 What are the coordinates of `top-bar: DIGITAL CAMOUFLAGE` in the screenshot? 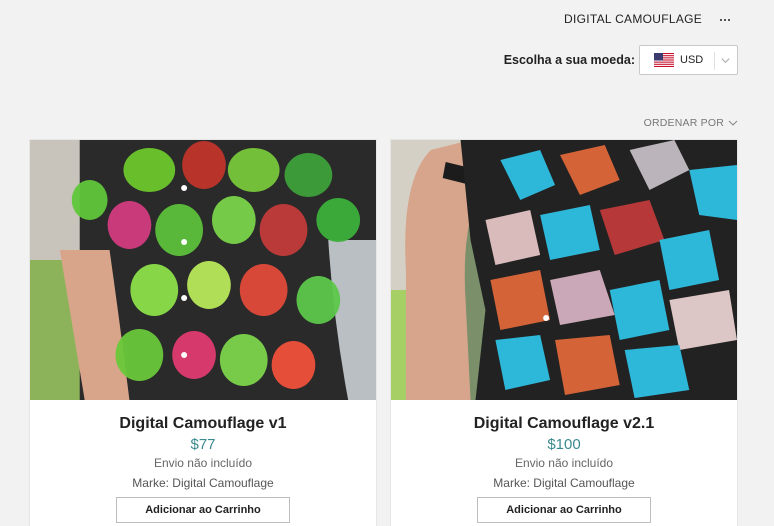 It's located at (387, 19).